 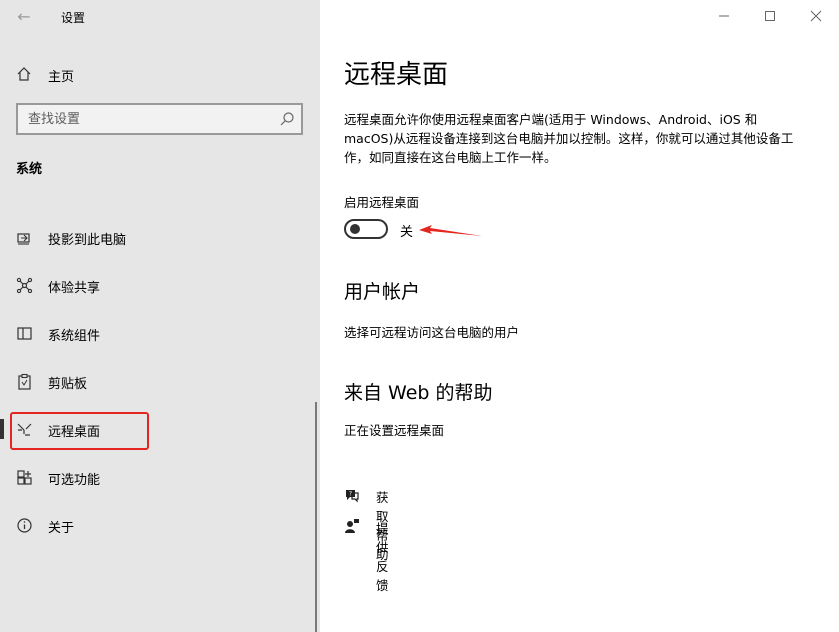 I want to click on sidebar-item-about: 关于, so click(x=158, y=525).